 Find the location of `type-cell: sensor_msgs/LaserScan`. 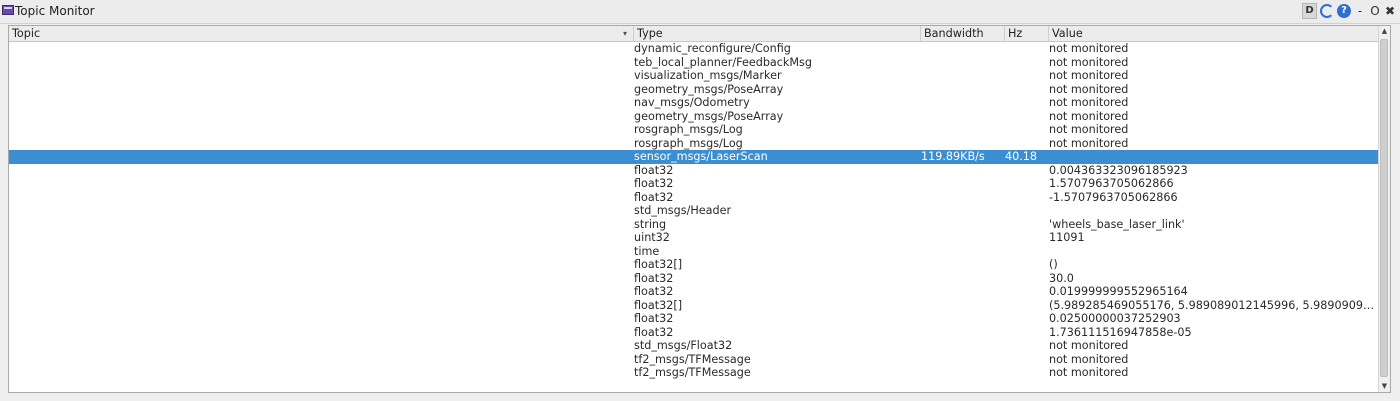

type-cell: sensor_msgs/LaserScan is located at coordinates (701, 156).